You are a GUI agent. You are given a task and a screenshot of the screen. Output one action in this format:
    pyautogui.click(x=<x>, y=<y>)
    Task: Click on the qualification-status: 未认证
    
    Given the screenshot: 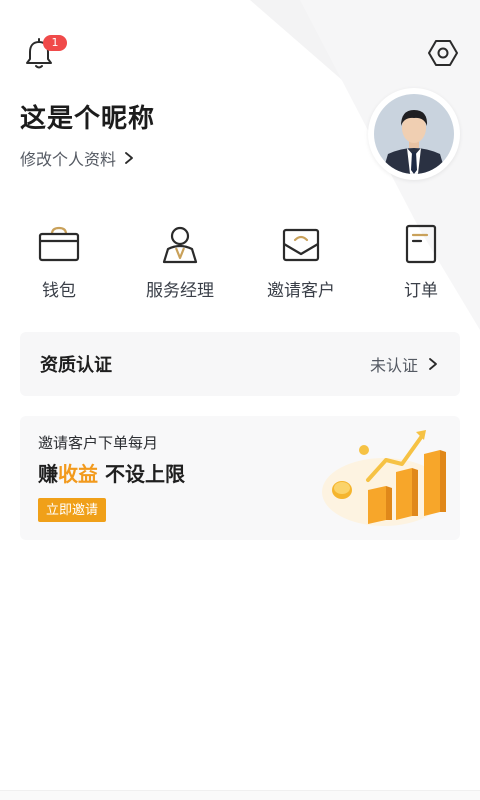 What is the action you would take?
    pyautogui.click(x=405, y=364)
    